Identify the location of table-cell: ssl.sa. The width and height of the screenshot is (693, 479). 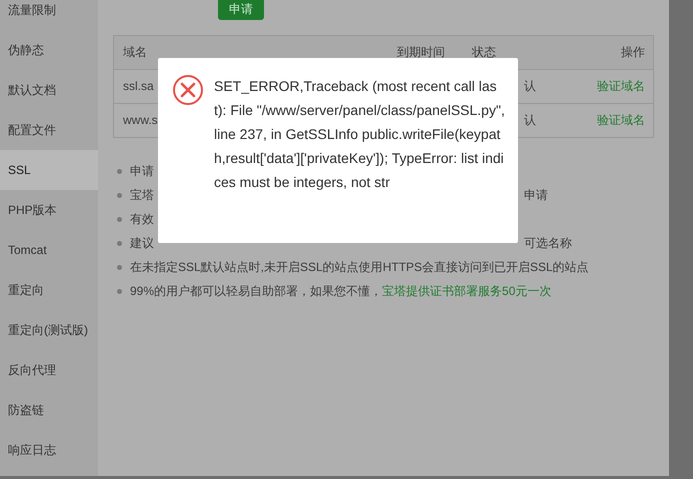
(138, 86).